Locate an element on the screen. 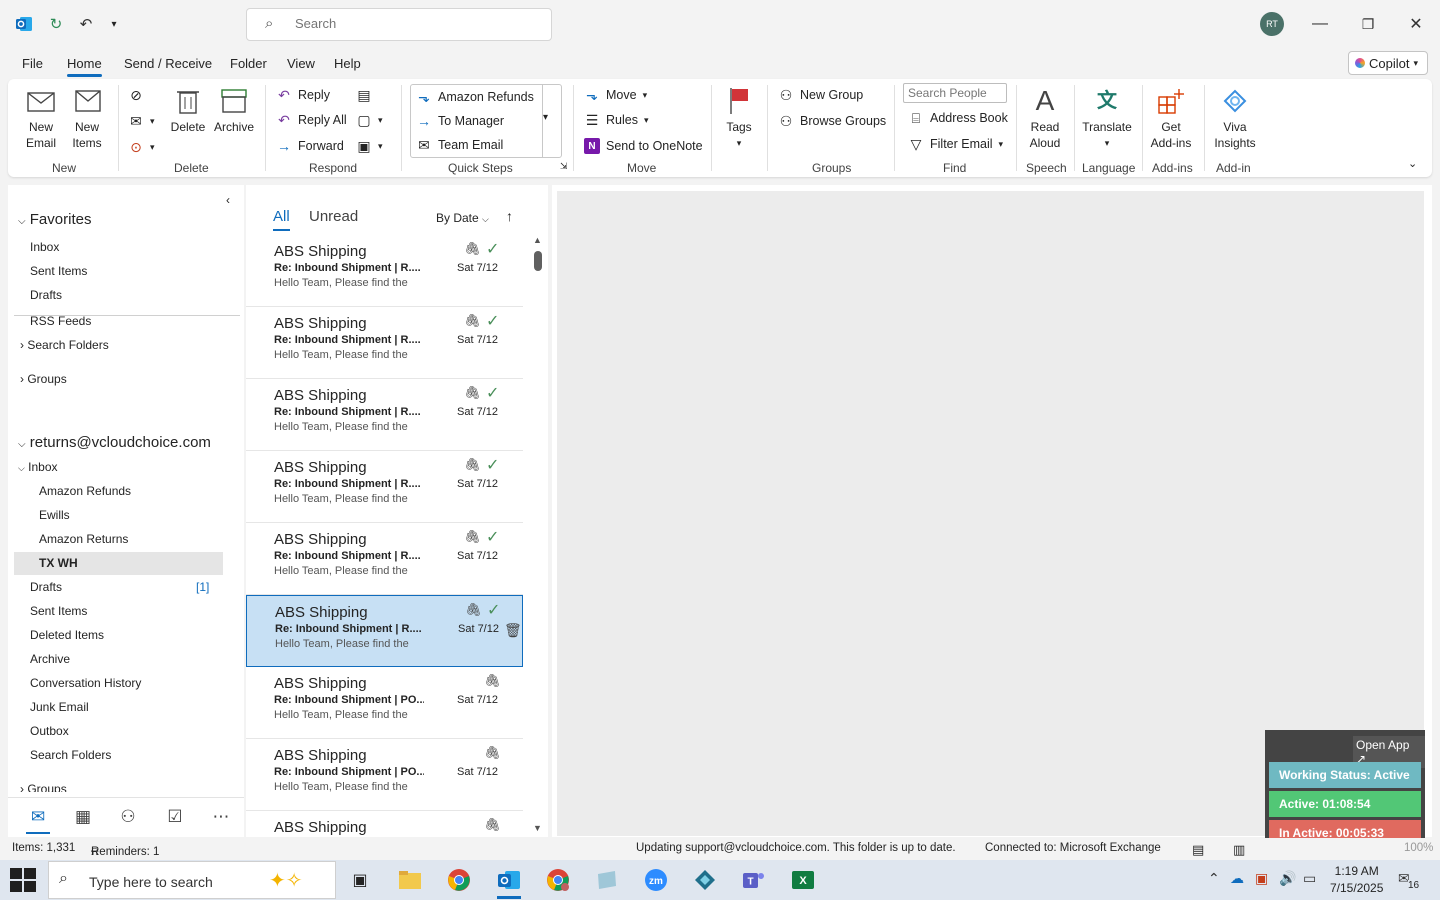  taskbar-search: ⌕ Type here to search ✦✧ is located at coordinates (192, 880).